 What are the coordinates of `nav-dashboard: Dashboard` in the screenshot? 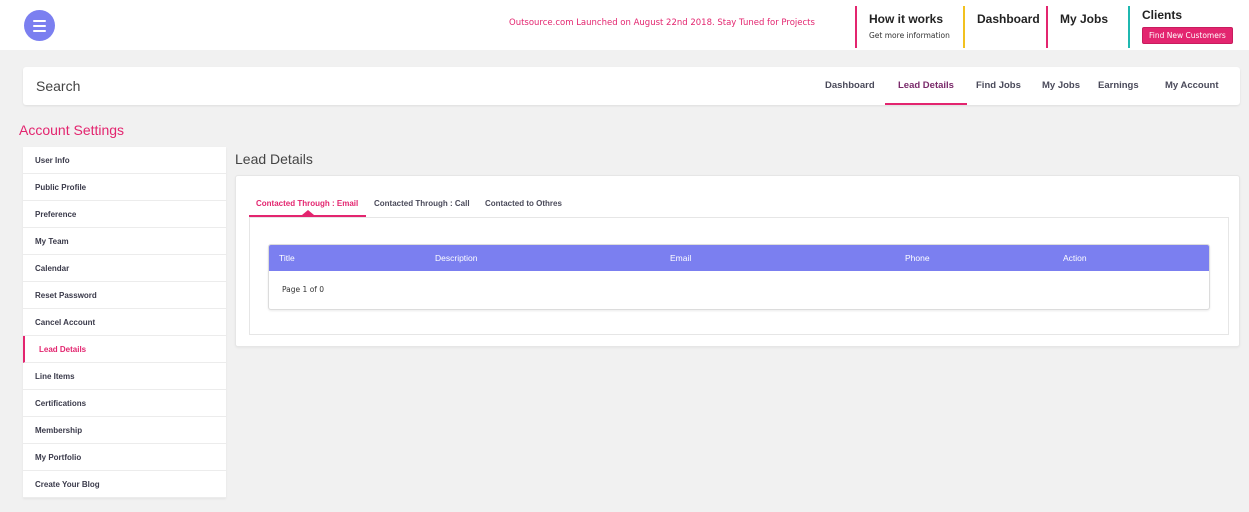 It's located at (1004, 27).